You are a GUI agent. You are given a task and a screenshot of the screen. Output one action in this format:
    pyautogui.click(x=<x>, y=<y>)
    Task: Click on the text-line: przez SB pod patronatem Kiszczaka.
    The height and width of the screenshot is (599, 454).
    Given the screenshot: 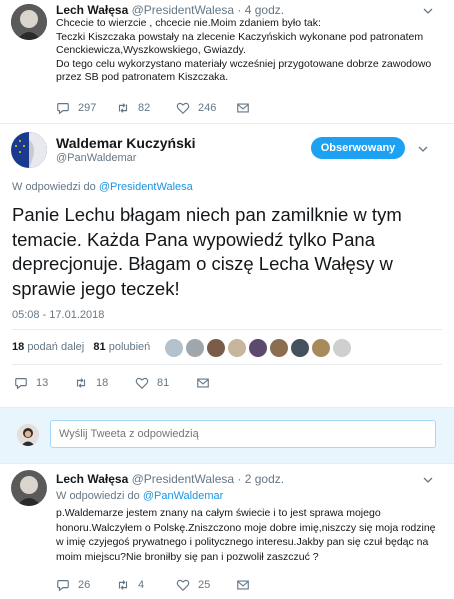 What is the action you would take?
    pyautogui.click(x=142, y=77)
    